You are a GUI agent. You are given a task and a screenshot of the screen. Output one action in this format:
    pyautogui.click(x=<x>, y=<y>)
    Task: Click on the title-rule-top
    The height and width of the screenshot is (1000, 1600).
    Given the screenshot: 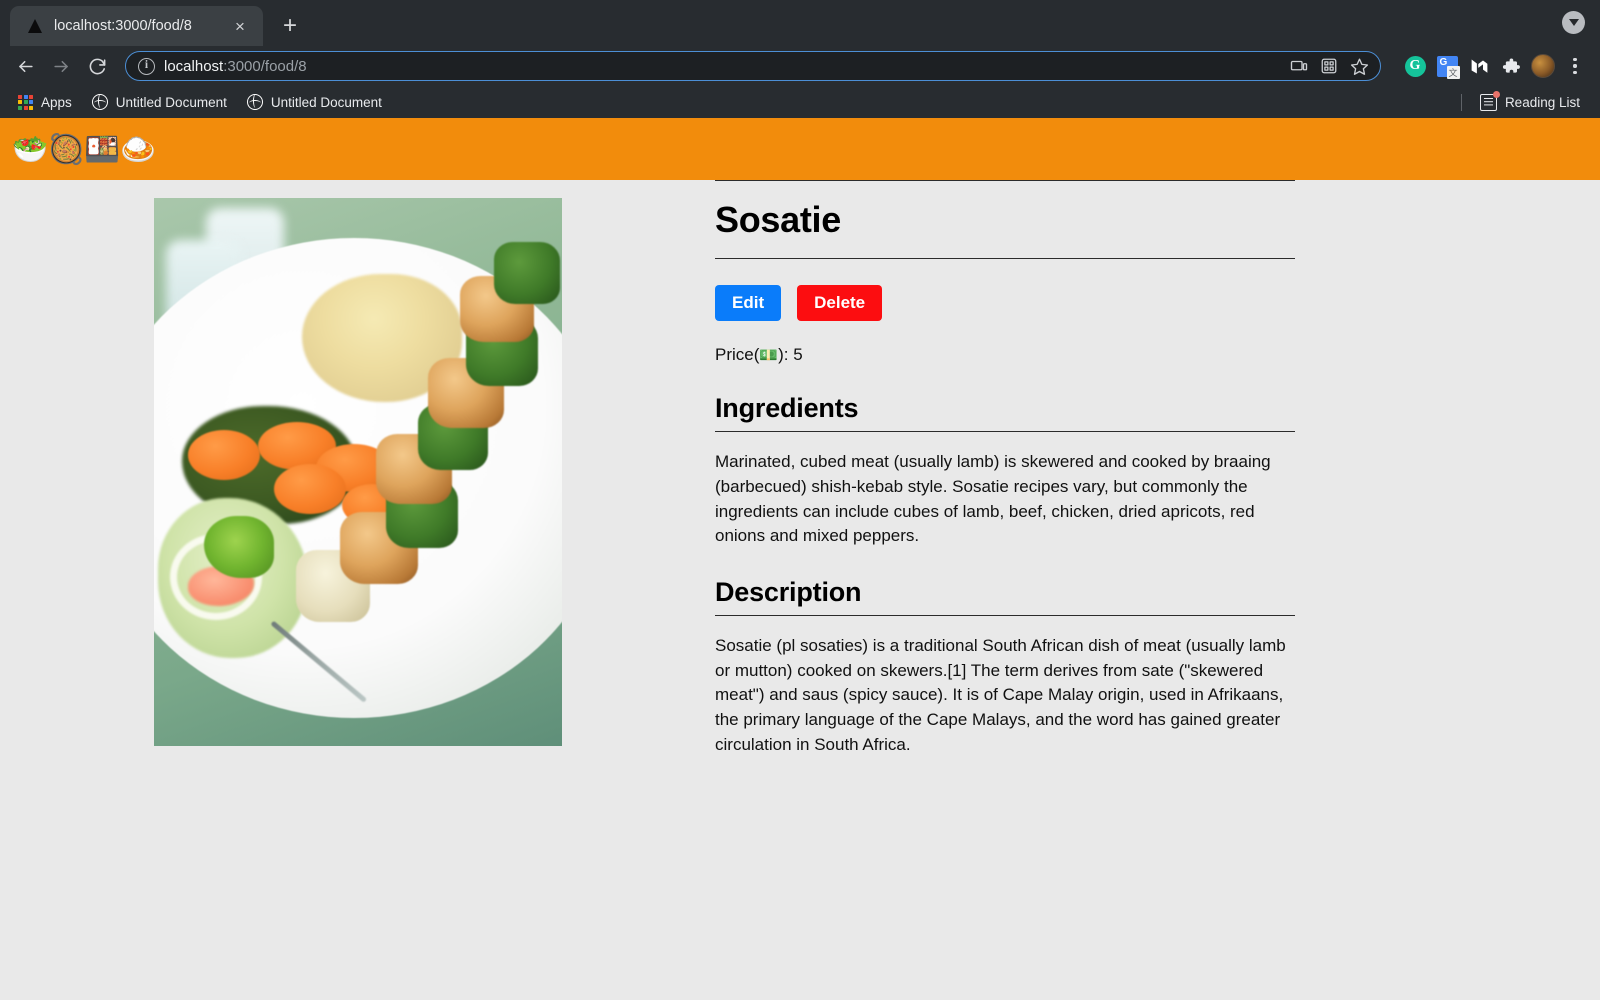 What is the action you would take?
    pyautogui.click(x=1005, y=180)
    